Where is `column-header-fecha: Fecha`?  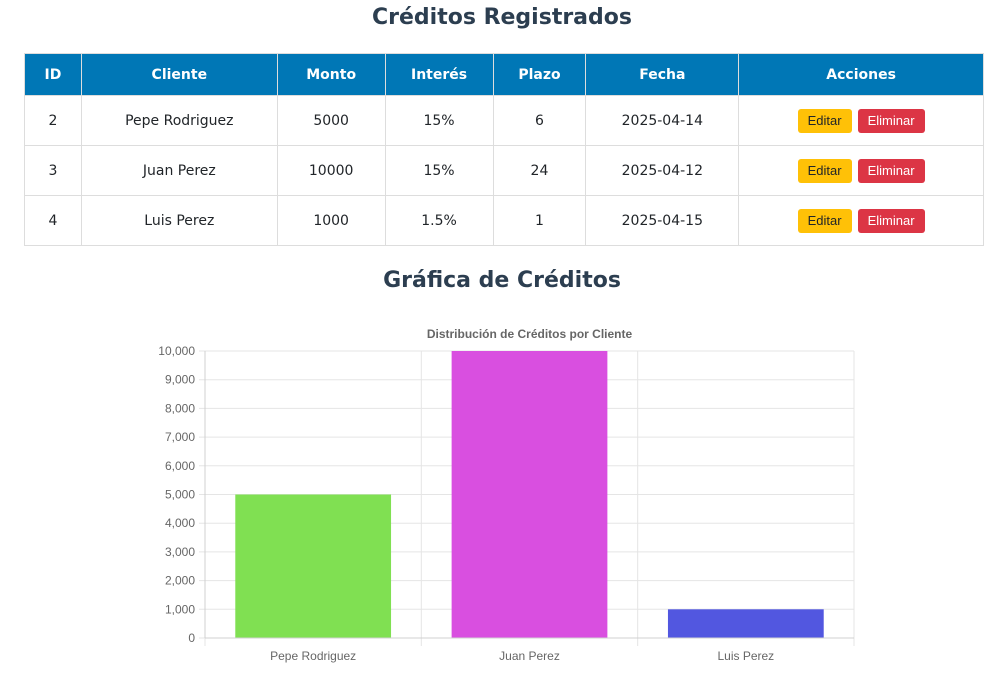
column-header-fecha: Fecha is located at coordinates (662, 74).